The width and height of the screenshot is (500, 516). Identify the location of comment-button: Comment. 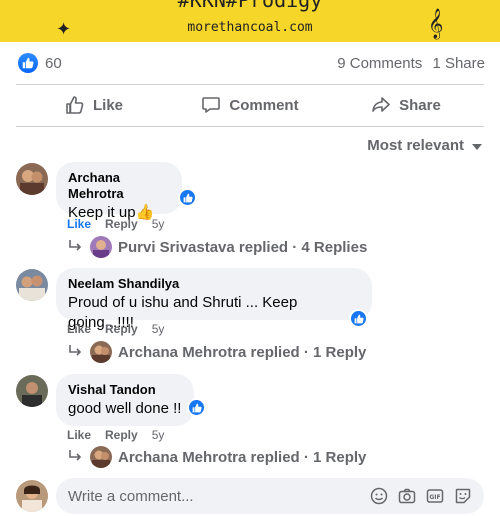
(250, 105).